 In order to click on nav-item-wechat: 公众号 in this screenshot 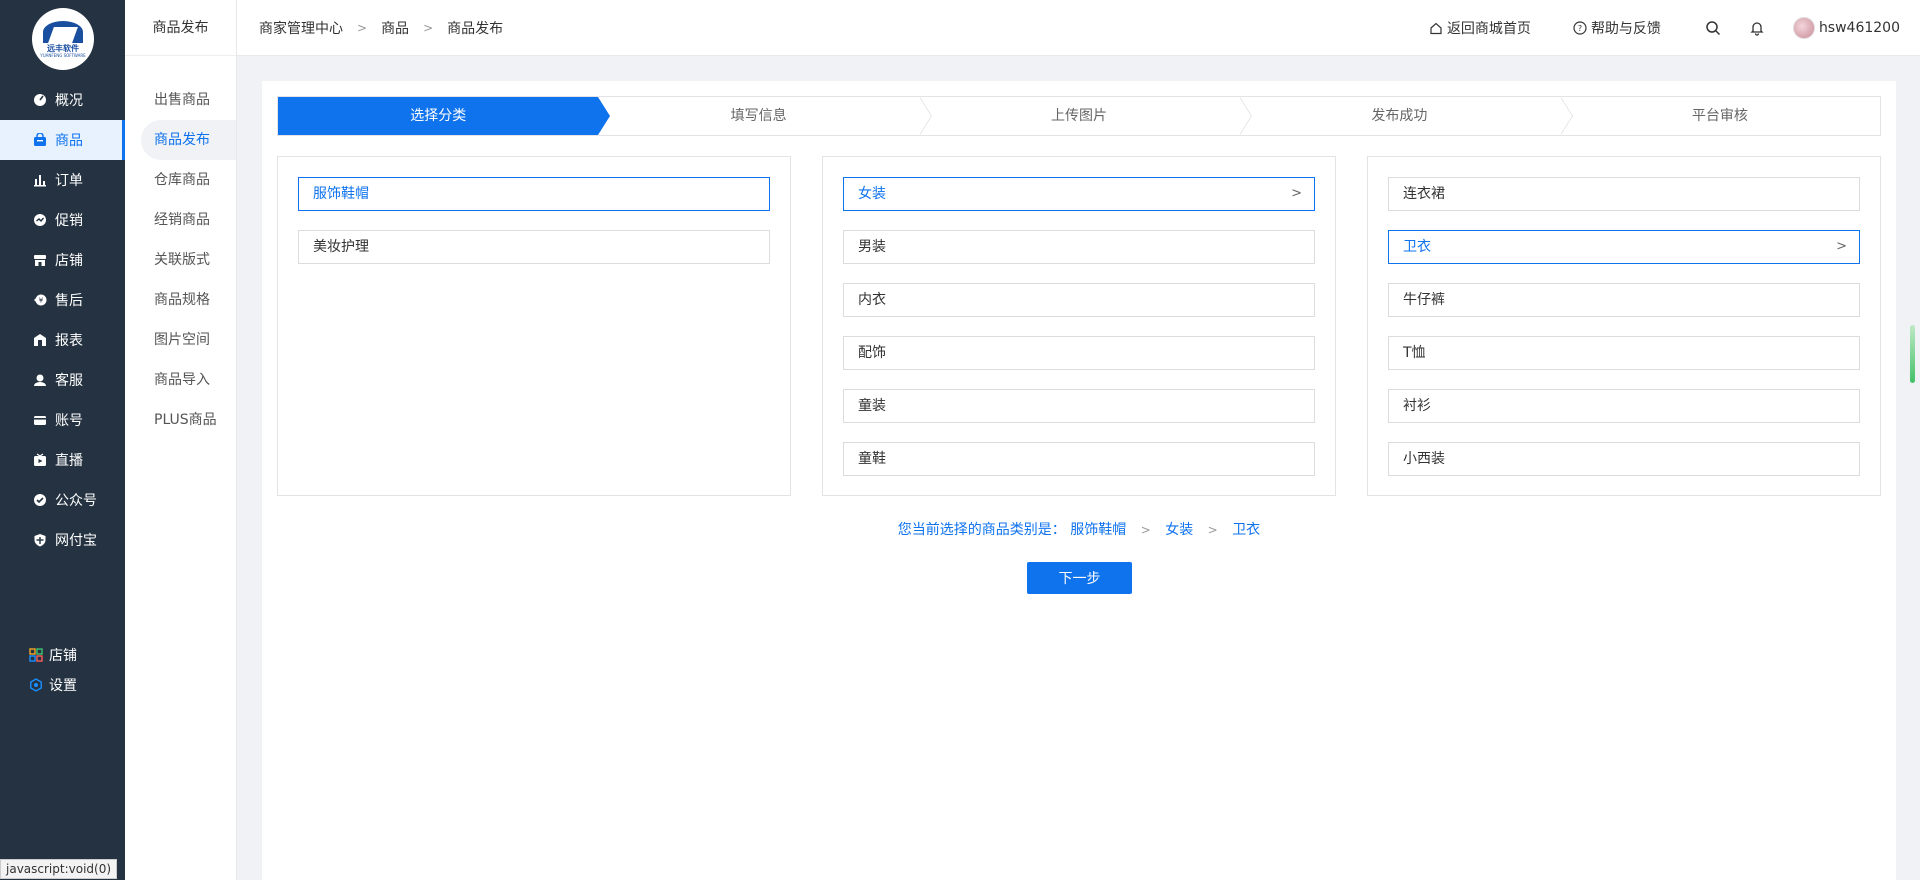, I will do `click(62, 500)`.